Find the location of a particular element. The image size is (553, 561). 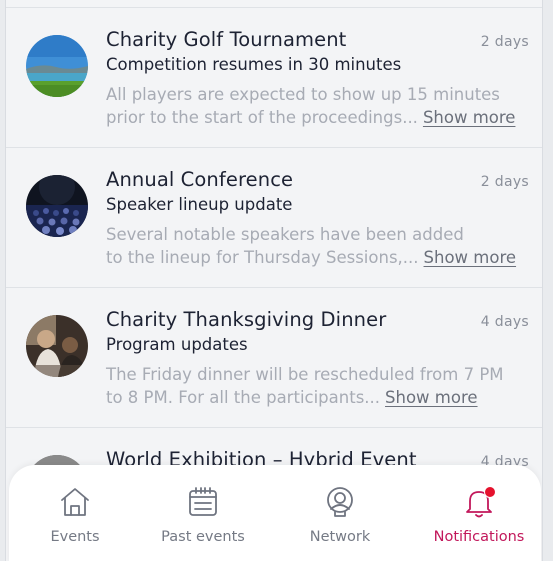

notification-subtitle: Competition resumes in 30 minutes is located at coordinates (254, 64).